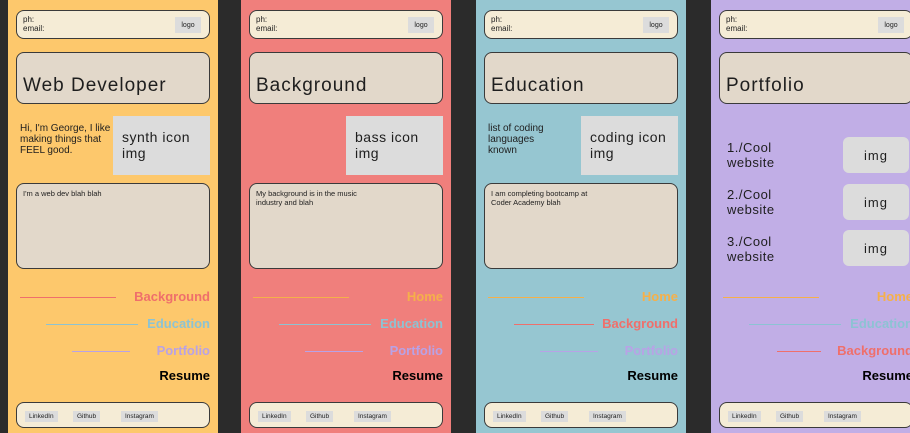 The image size is (910, 433). I want to click on description-box: I'm a web dev blah blah, so click(113, 226).